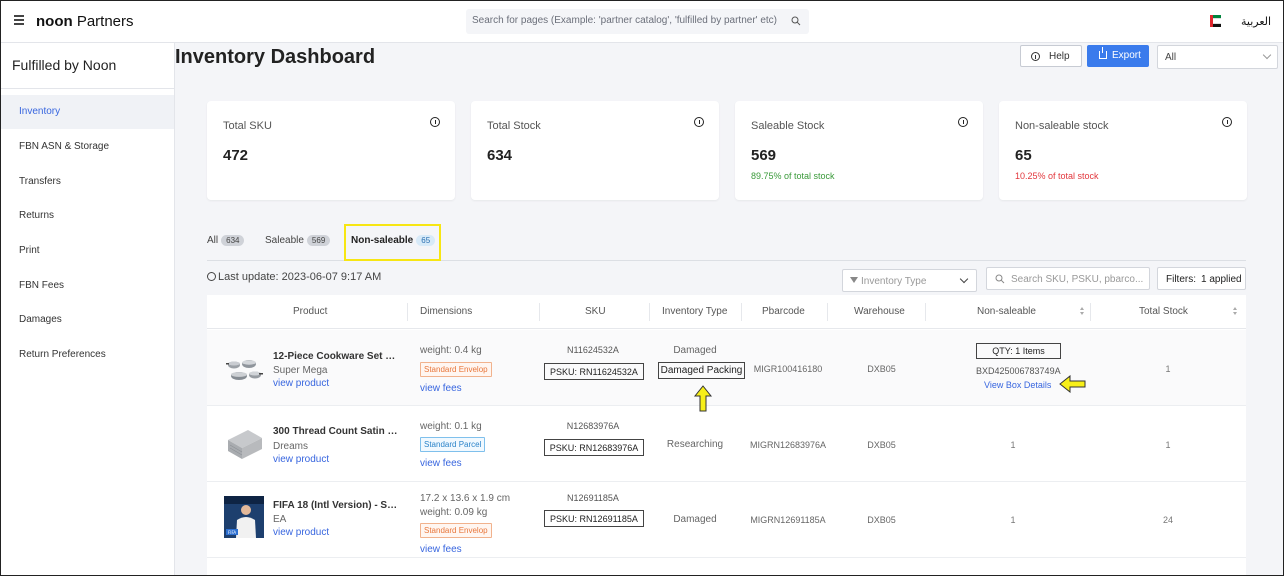 The width and height of the screenshot is (1284, 576). I want to click on tab-saleable: Saleable 569, so click(298, 240).